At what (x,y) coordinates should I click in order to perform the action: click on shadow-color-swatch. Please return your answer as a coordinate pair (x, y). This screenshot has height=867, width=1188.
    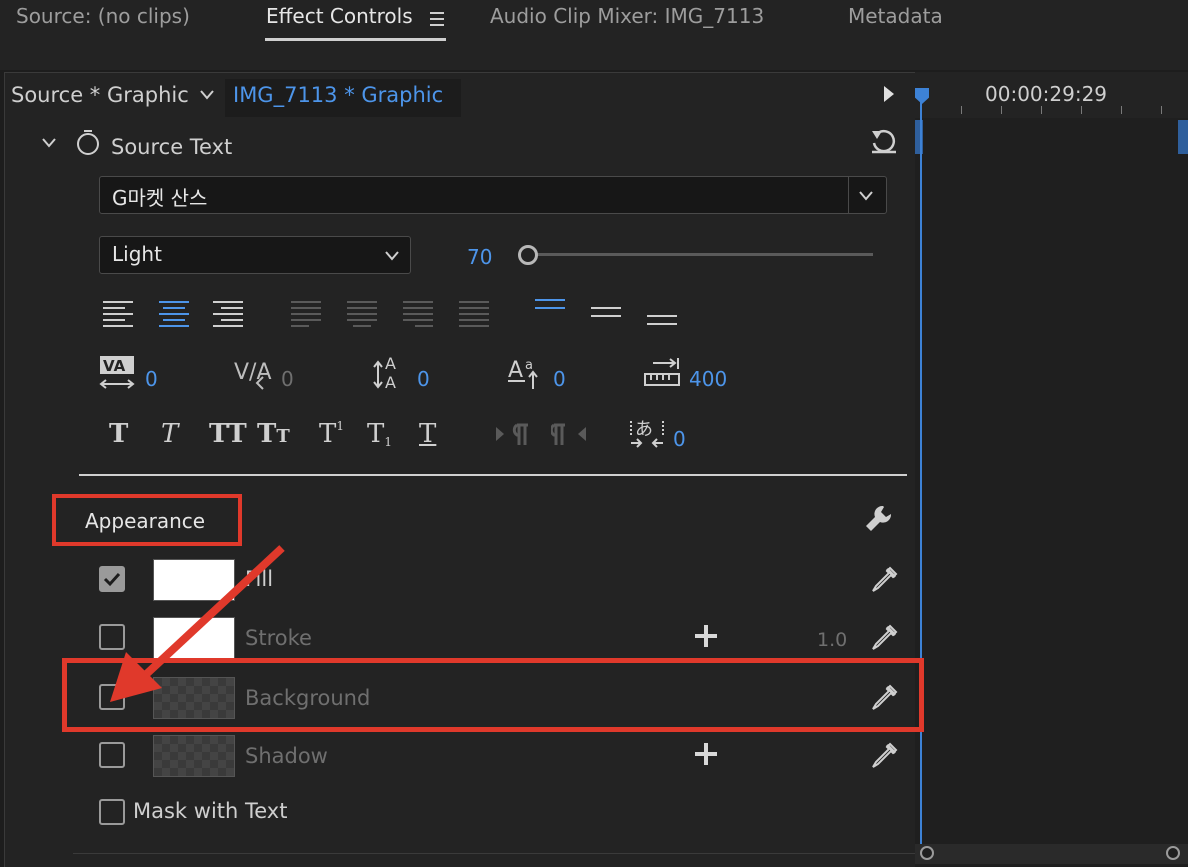
    Looking at the image, I should click on (194, 756).